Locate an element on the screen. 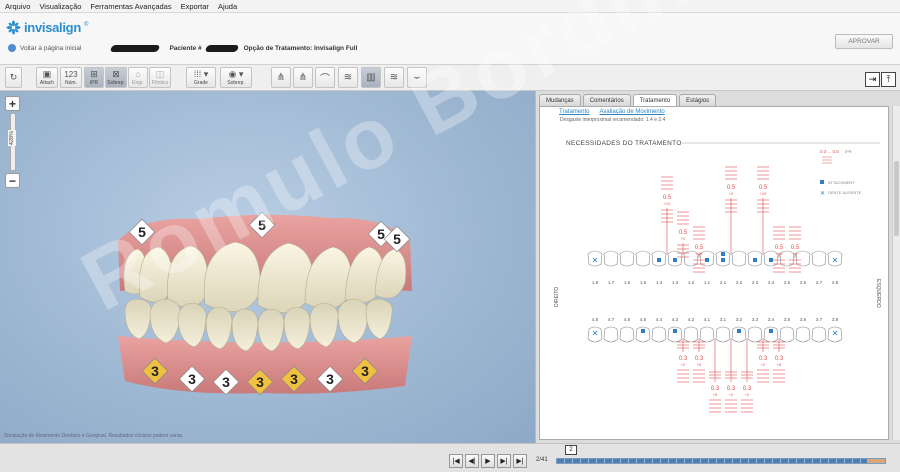 This screenshot has height=472, width=900. last-stage-button: ▶| is located at coordinates (520, 461).